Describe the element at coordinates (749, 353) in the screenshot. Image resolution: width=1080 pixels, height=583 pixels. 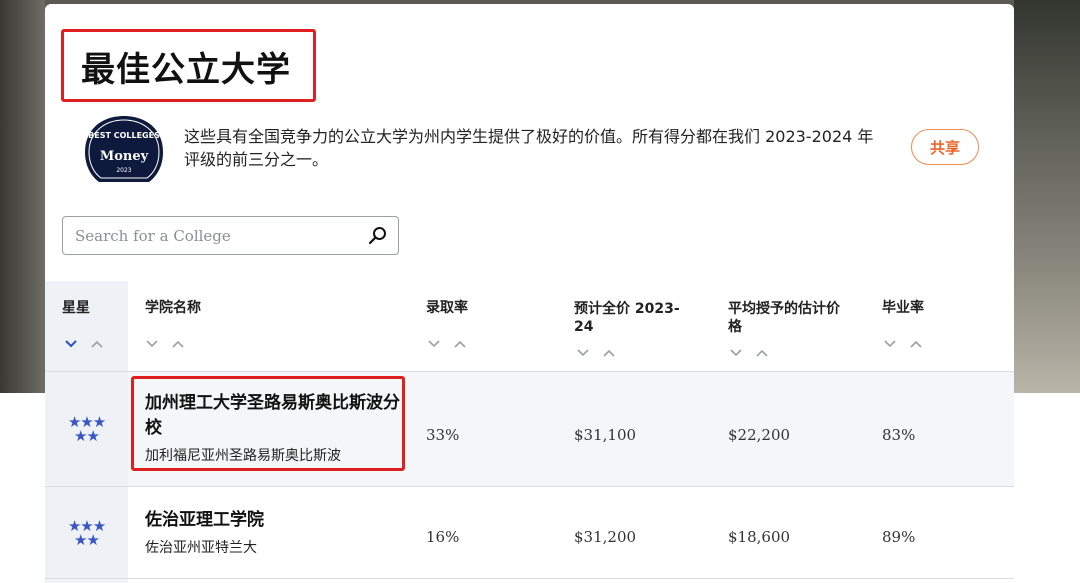
I see `sort-controls-aid` at that location.